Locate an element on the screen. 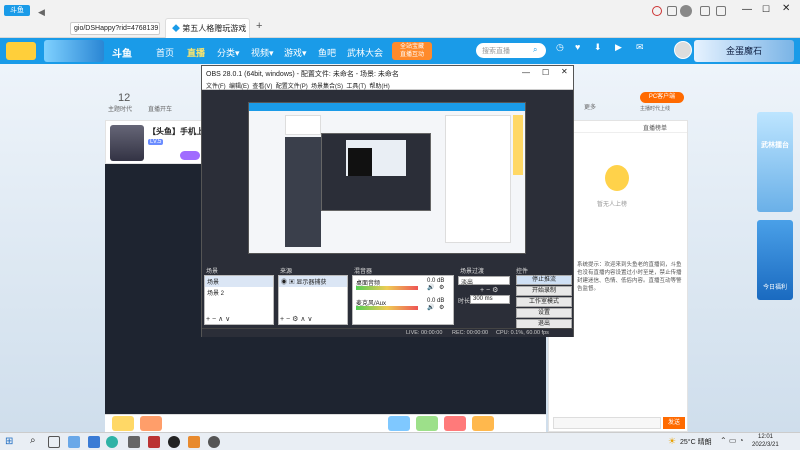 This screenshot has width=800, height=450. obs-menu-profile: 配置文件(P) is located at coordinates (292, 87).